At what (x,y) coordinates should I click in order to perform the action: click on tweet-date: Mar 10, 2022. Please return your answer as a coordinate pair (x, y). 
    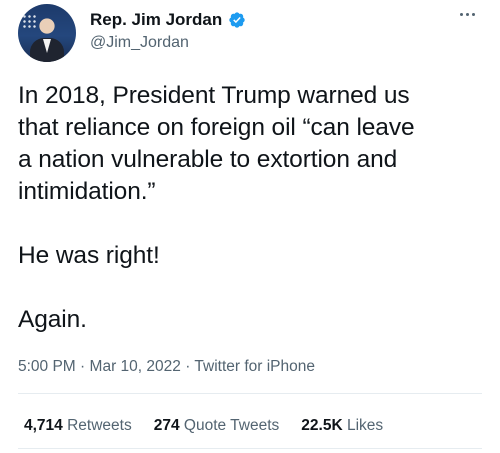
    Looking at the image, I should click on (135, 366).